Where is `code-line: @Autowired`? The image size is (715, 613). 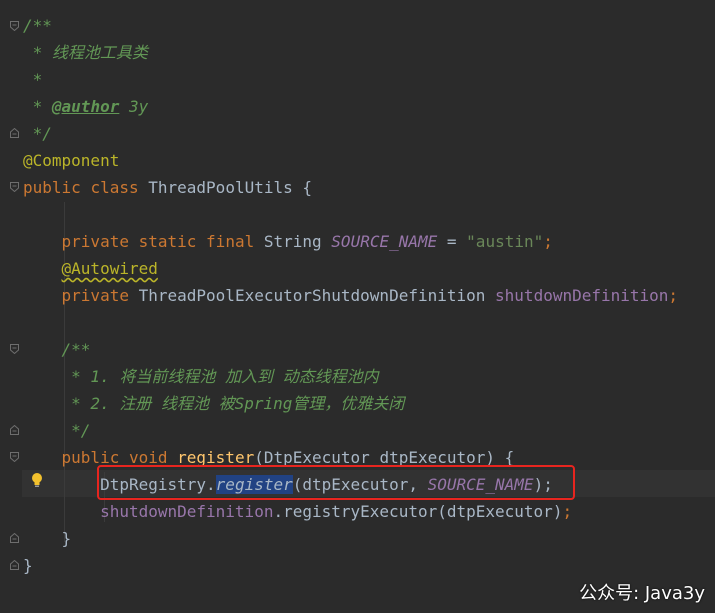
code-line: @Autowired is located at coordinates (90, 268).